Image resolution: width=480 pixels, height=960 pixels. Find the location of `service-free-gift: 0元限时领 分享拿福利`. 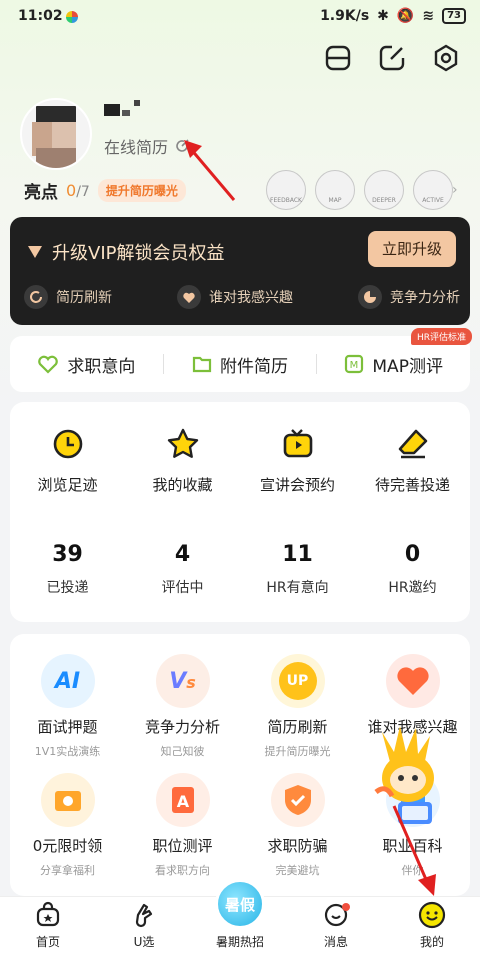

service-free-gift: 0元限时领 分享拿福利 is located at coordinates (67, 825).